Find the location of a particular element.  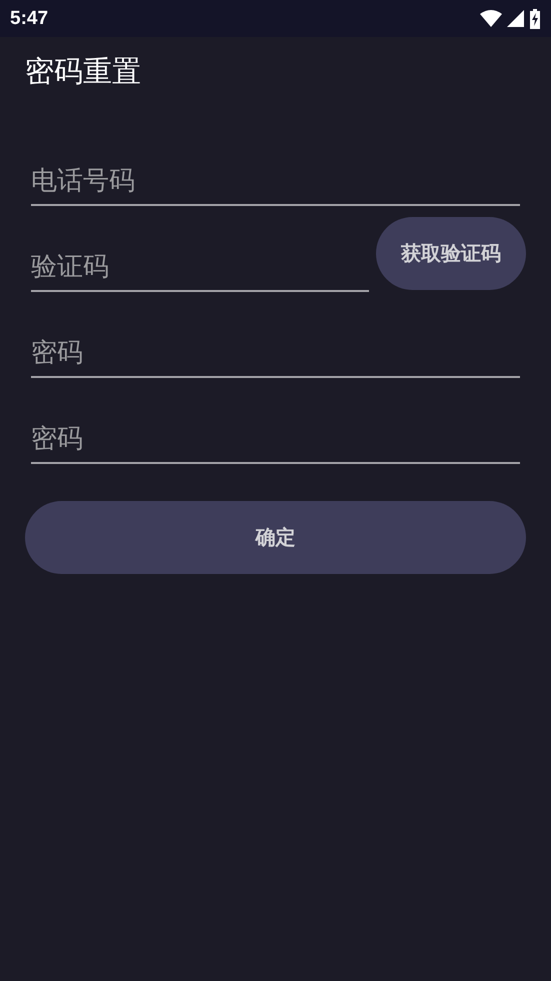

signal-icon is located at coordinates (515, 18).